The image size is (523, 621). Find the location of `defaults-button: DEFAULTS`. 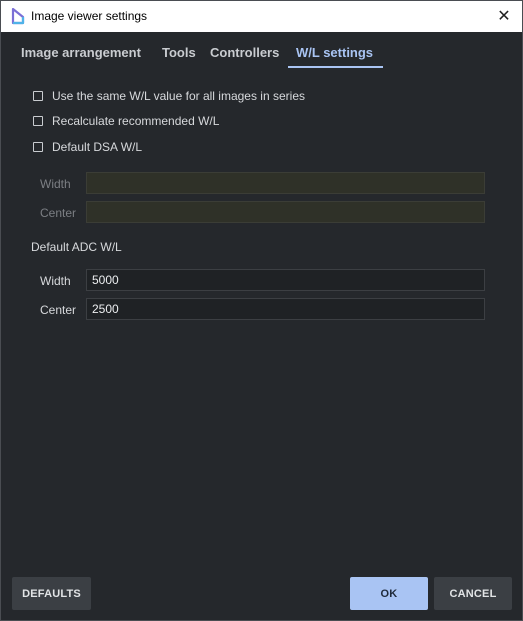

defaults-button: DEFAULTS is located at coordinates (51, 593).